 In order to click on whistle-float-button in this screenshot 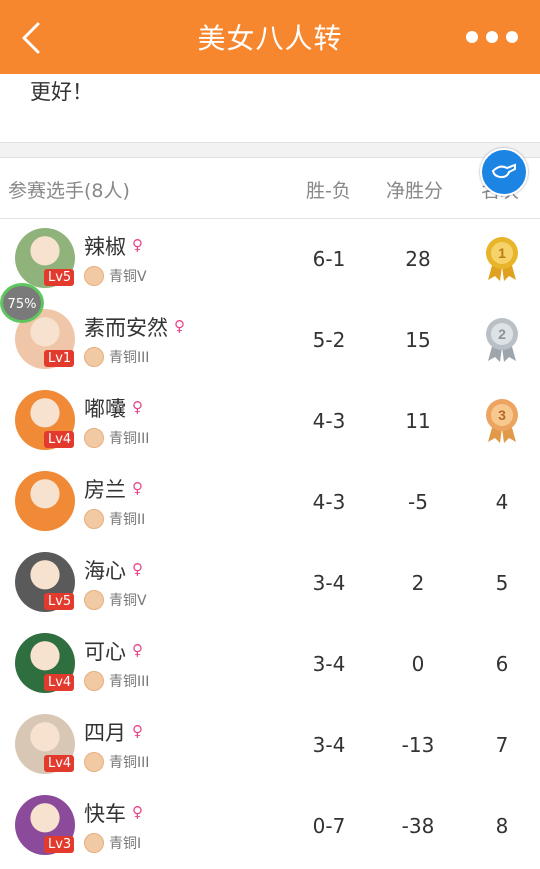, I will do `click(504, 172)`.